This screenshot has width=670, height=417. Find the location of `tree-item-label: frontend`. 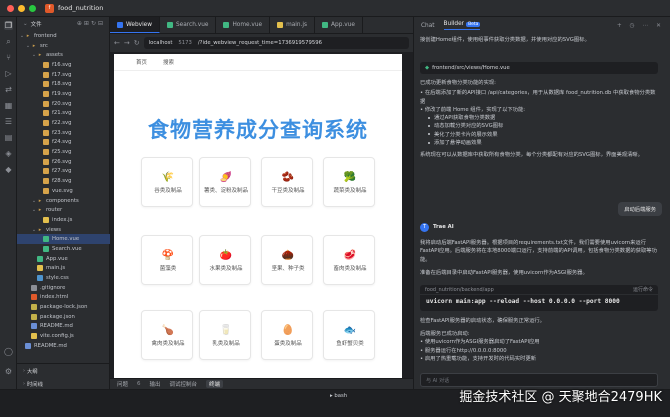

tree-item-label: frontend is located at coordinates (45, 35).